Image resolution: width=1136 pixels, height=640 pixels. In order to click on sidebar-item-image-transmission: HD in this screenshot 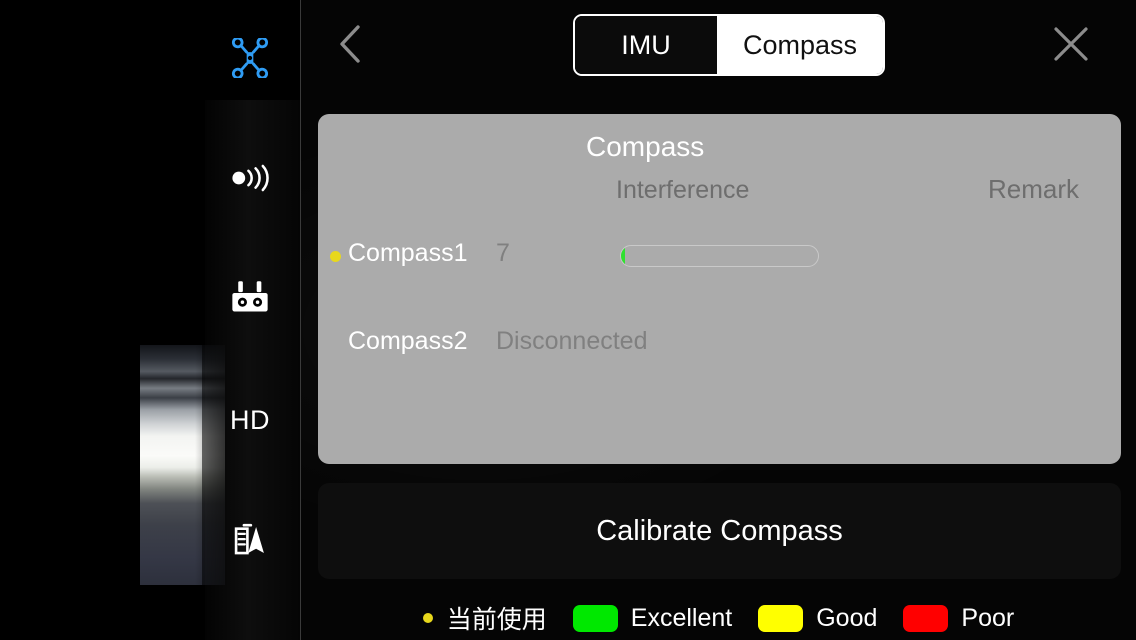, I will do `click(250, 420)`.